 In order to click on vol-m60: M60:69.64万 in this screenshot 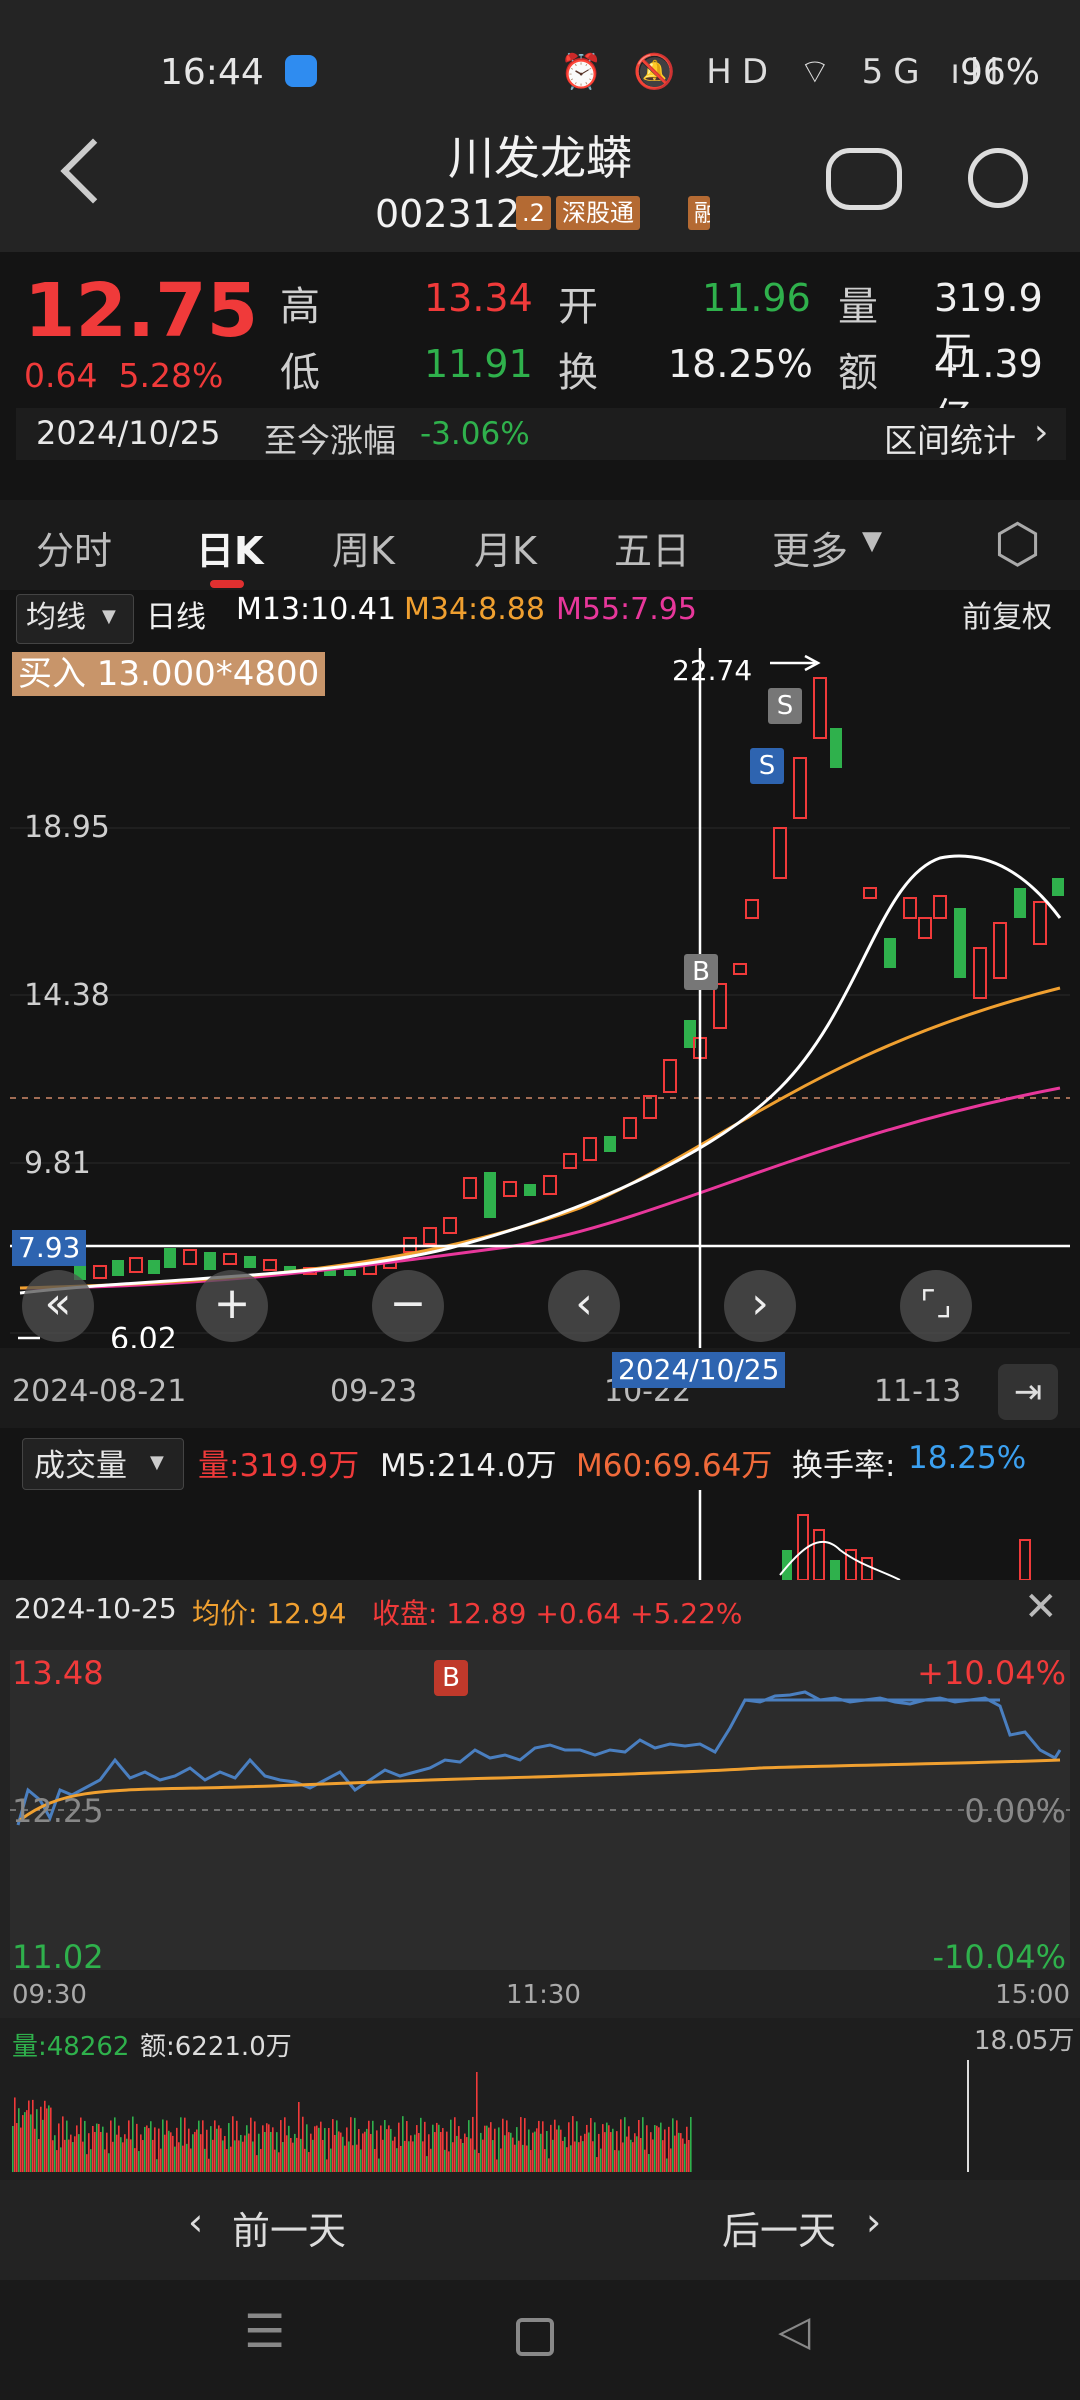, I will do `click(674, 1466)`.